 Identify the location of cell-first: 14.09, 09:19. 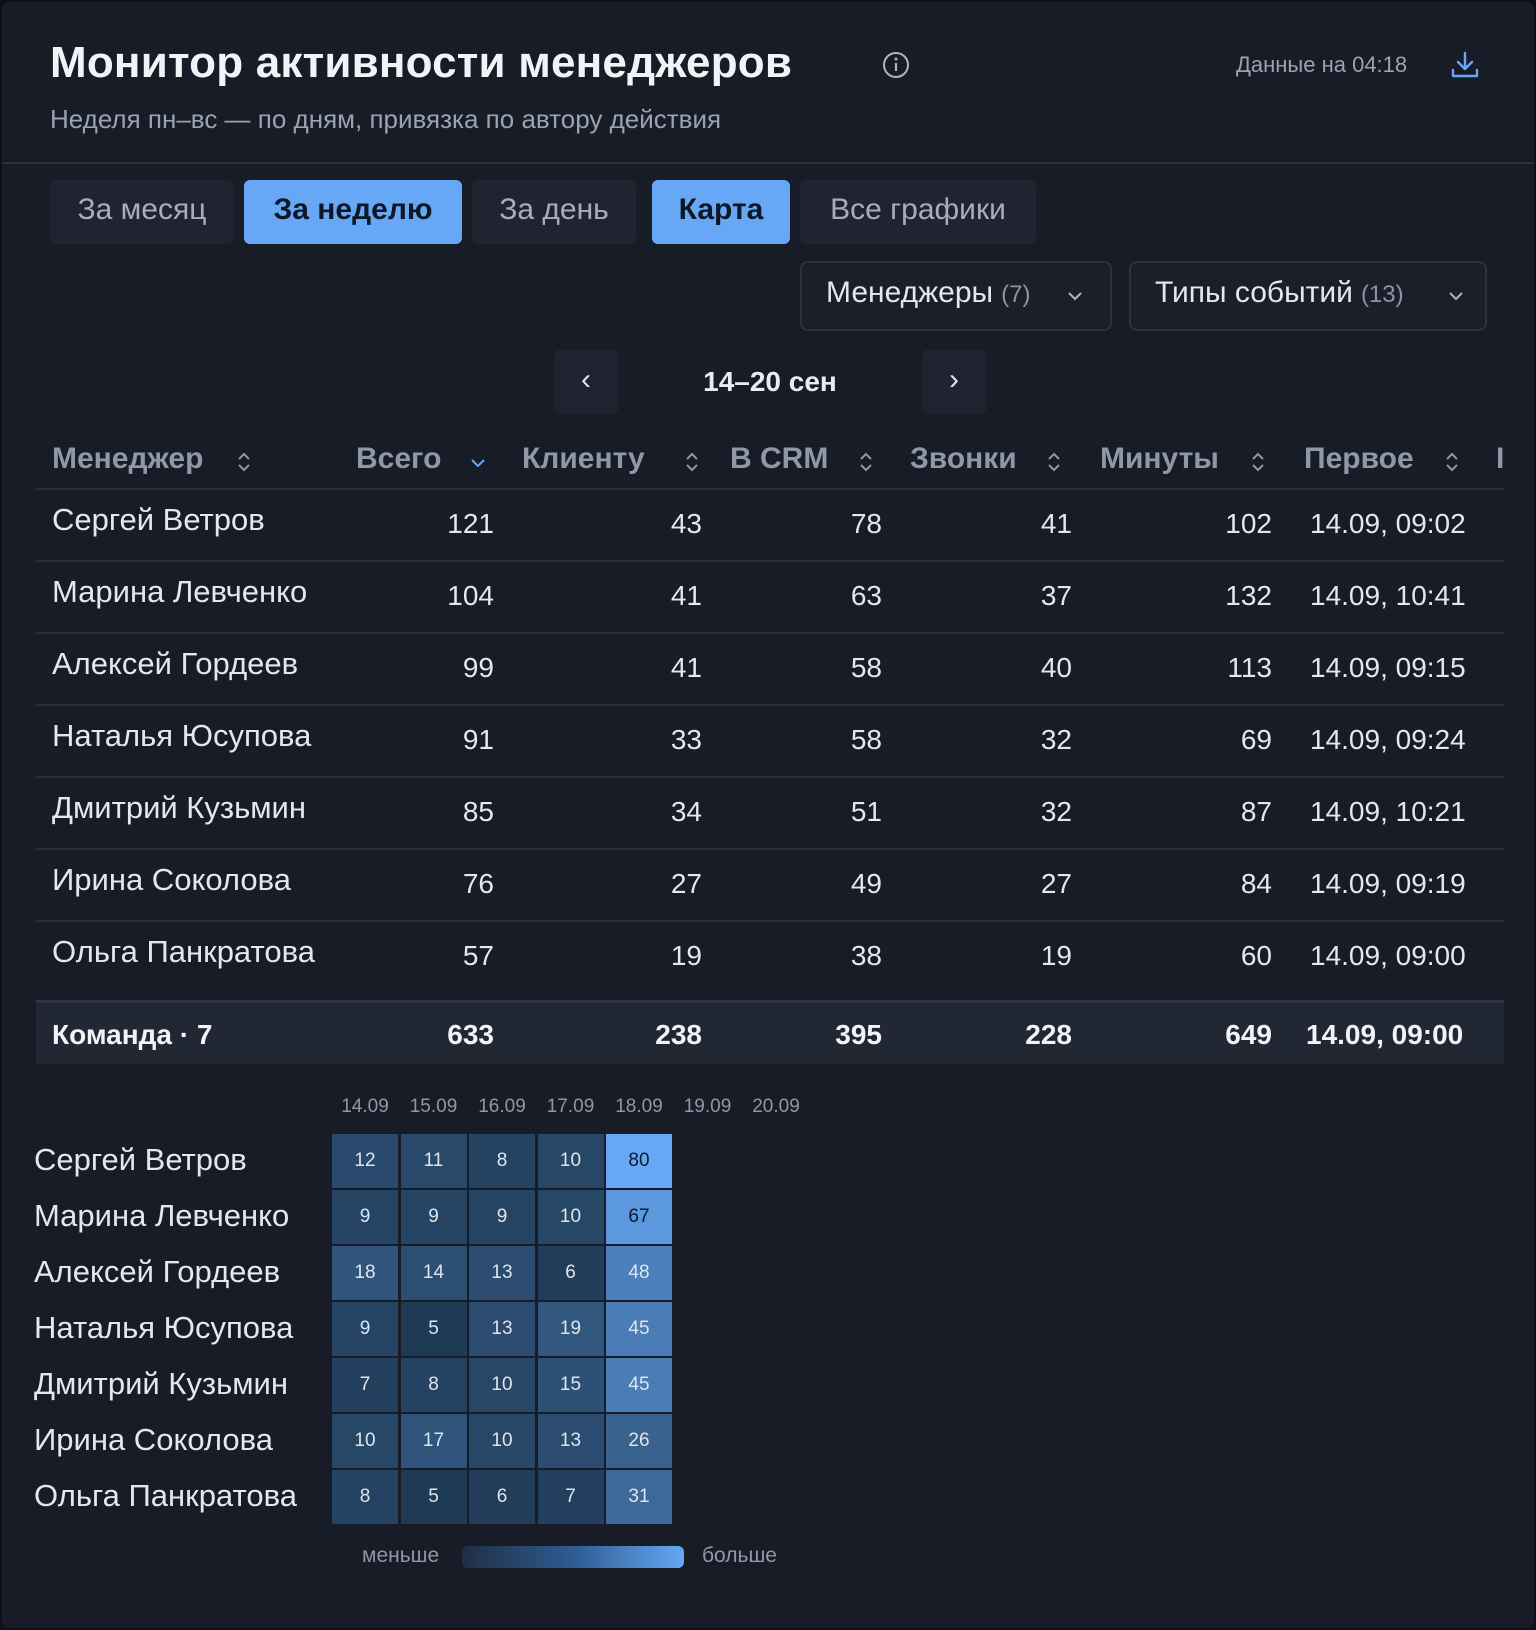
(1388, 883).